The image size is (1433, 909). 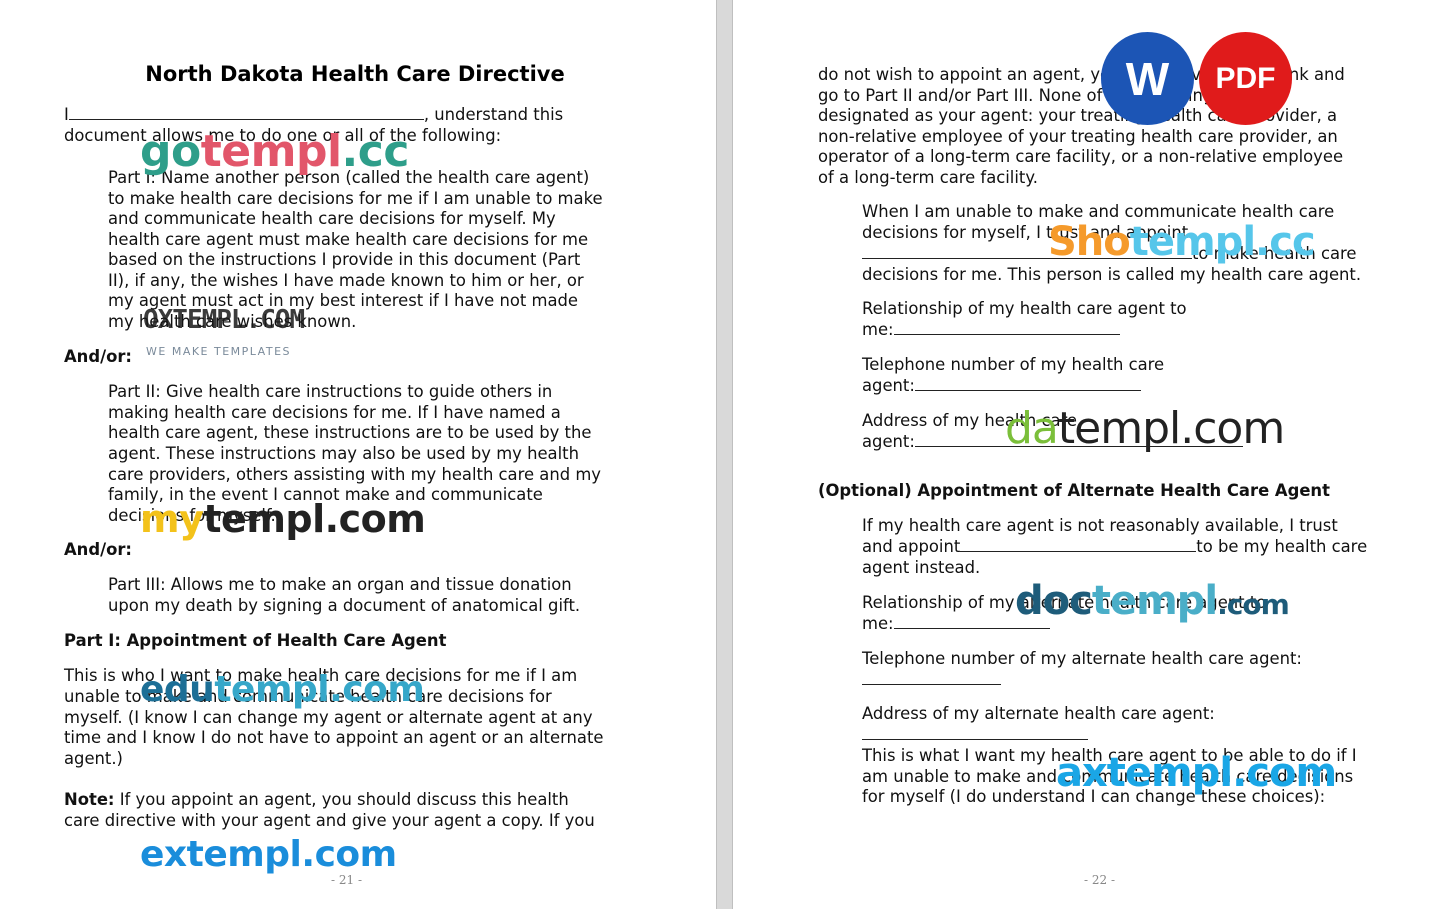 What do you see at coordinates (355, 74) in the screenshot?
I see `document-title: North Dakota Health Care Directive` at bounding box center [355, 74].